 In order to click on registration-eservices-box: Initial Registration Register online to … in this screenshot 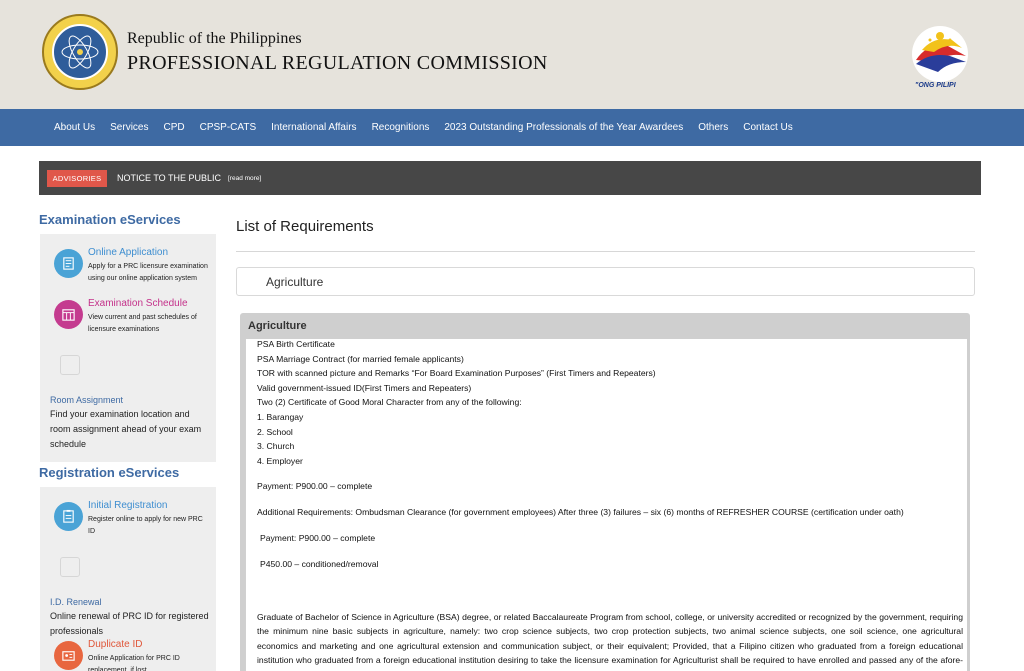, I will do `click(128, 579)`.